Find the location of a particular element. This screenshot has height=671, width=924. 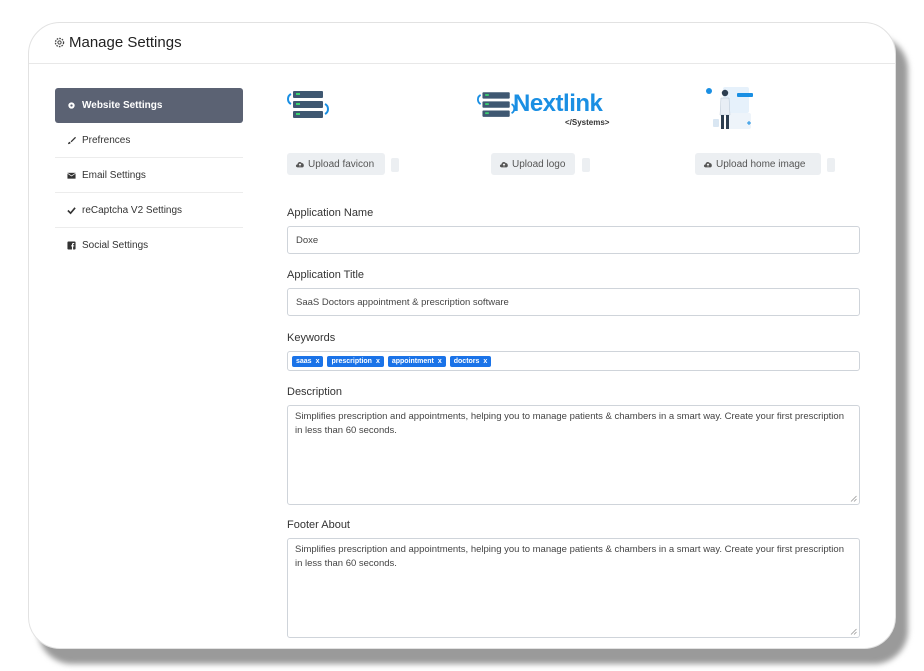

home-image is located at coordinates (729, 108).